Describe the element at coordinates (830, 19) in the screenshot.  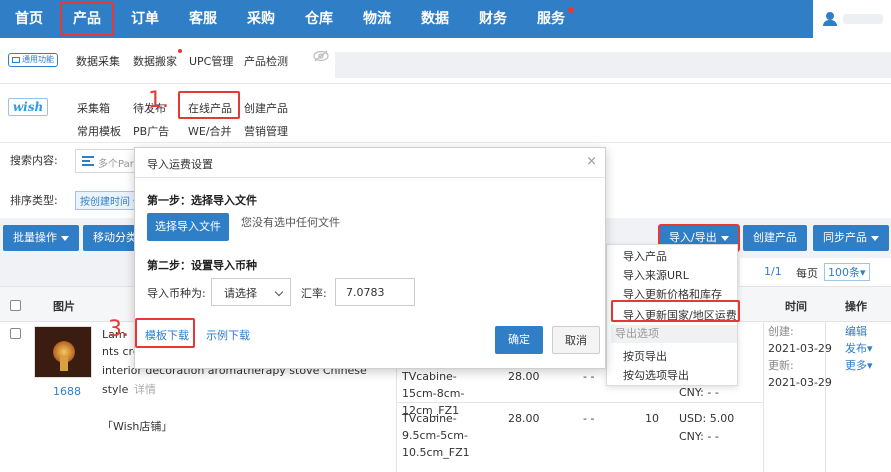
I see `user-icon` at that location.